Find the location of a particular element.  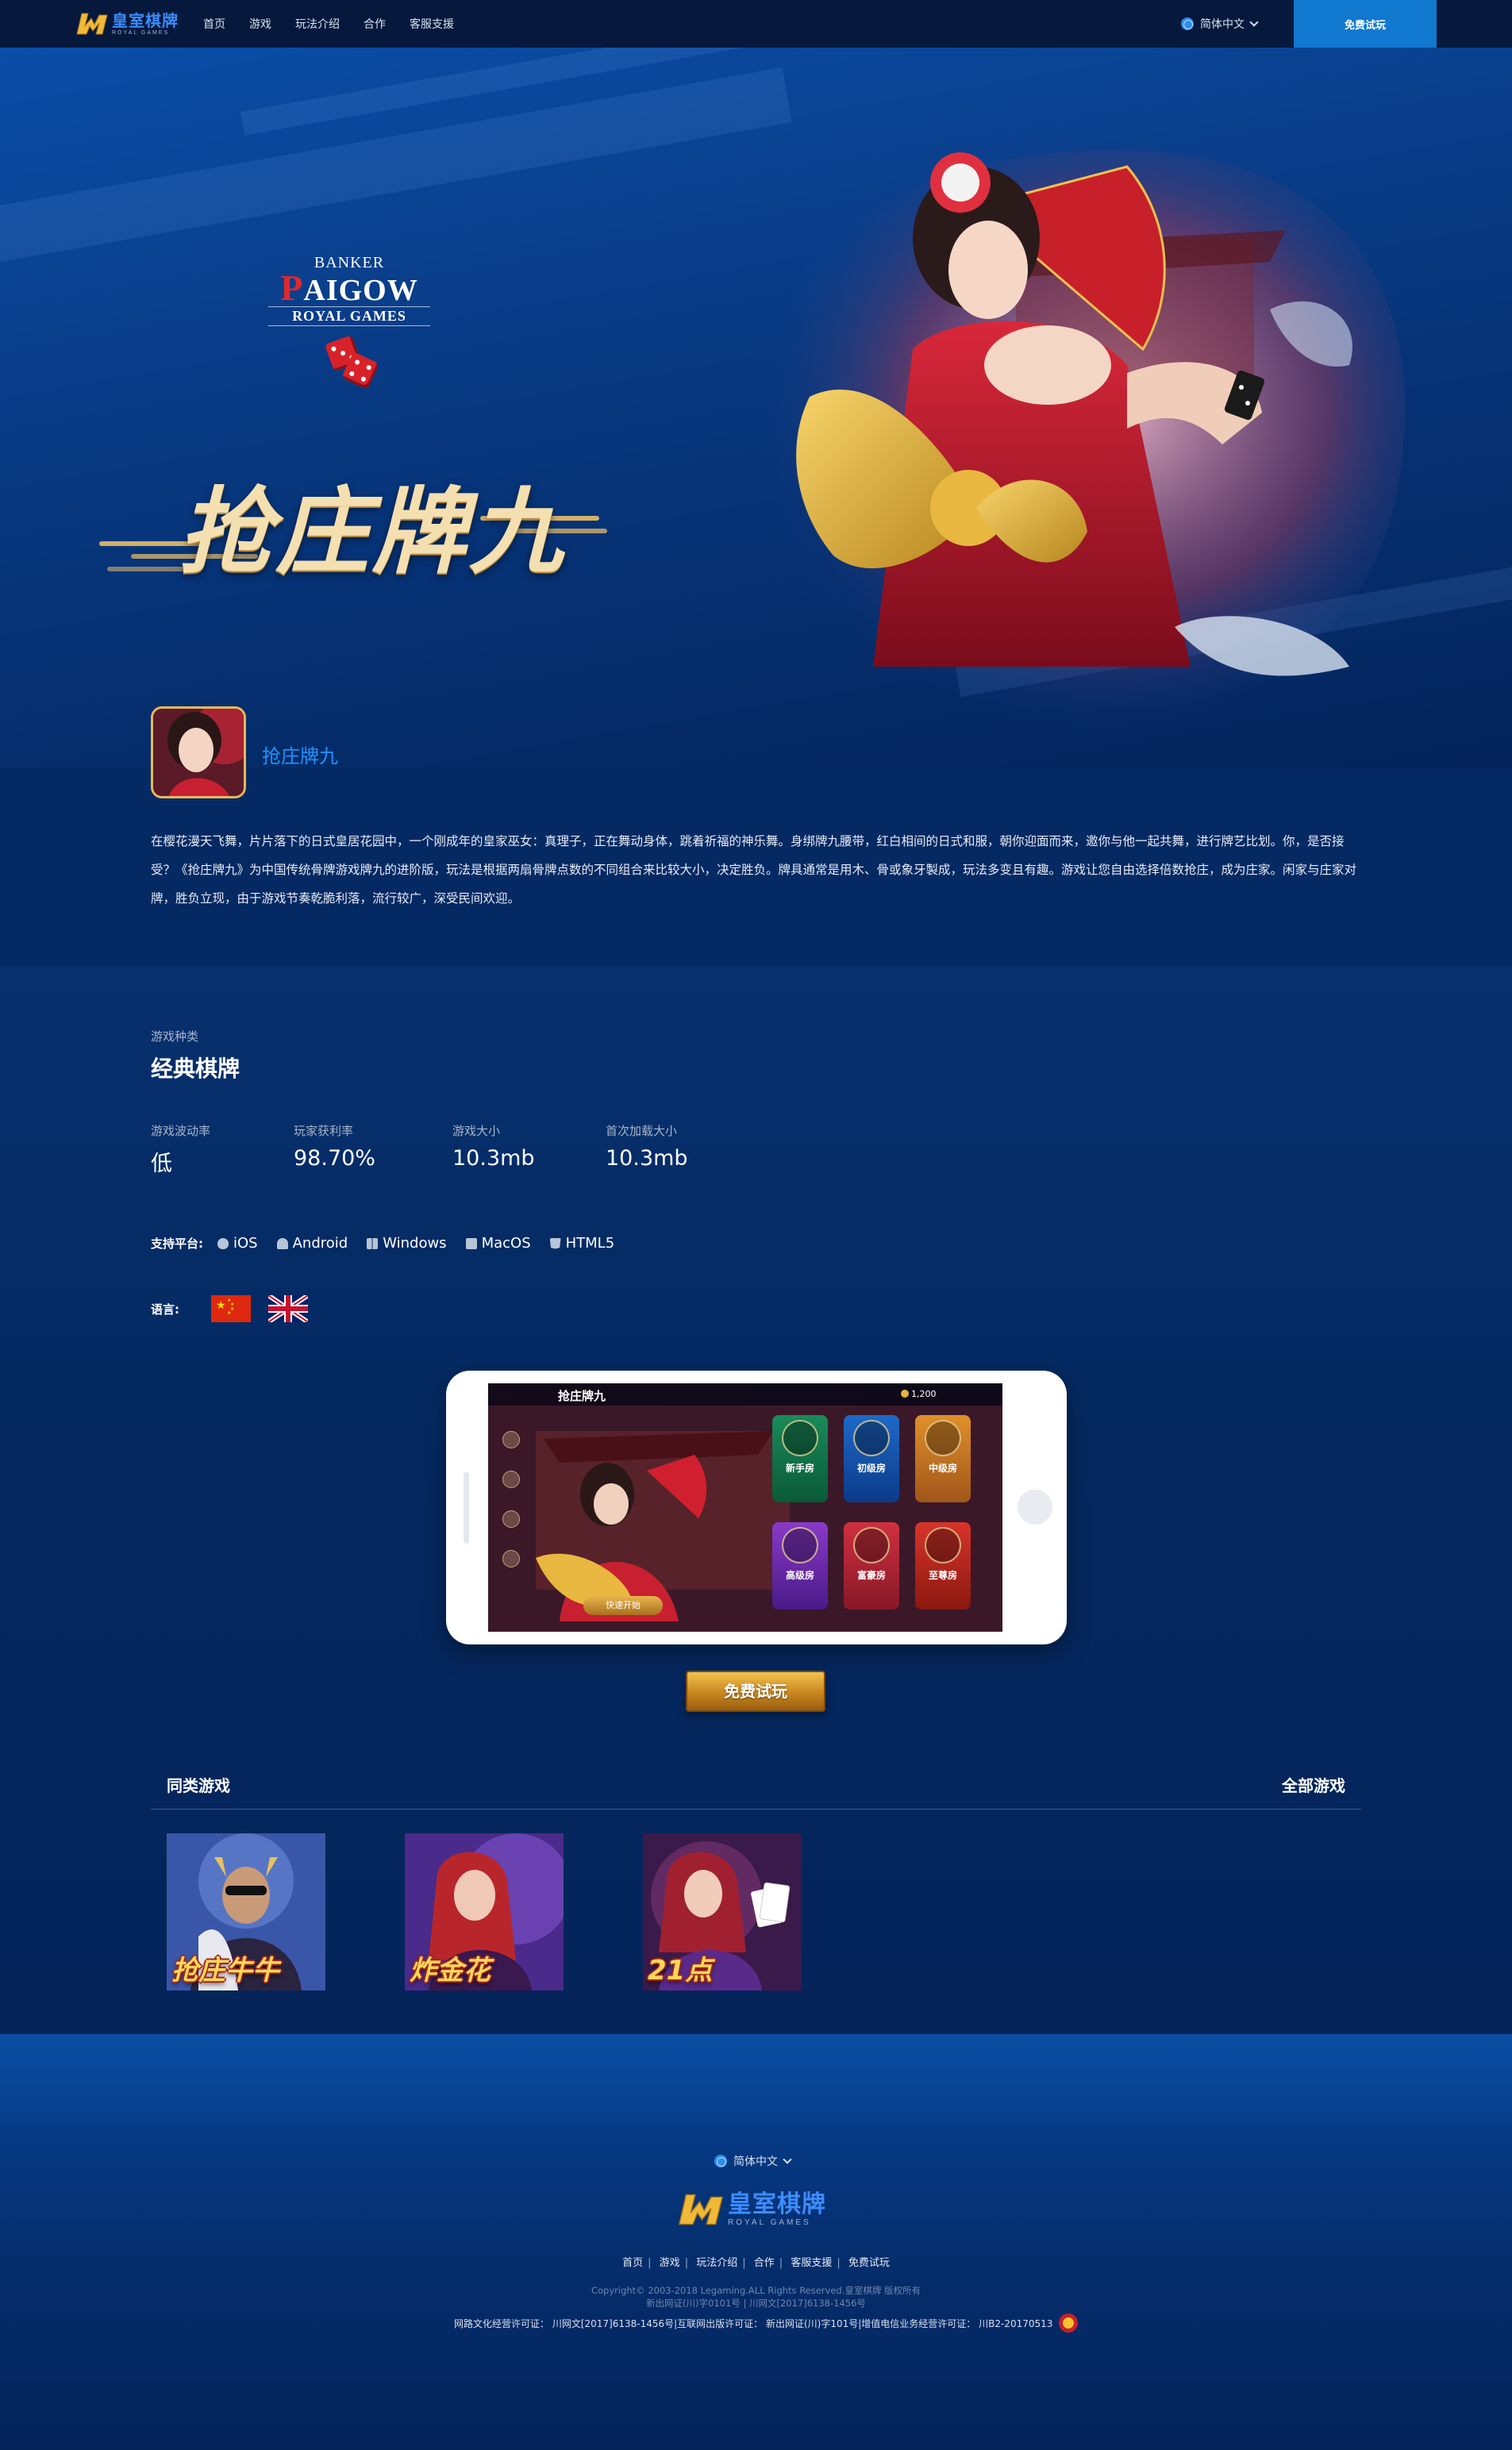

phone-side-button is located at coordinates (466, 1508).